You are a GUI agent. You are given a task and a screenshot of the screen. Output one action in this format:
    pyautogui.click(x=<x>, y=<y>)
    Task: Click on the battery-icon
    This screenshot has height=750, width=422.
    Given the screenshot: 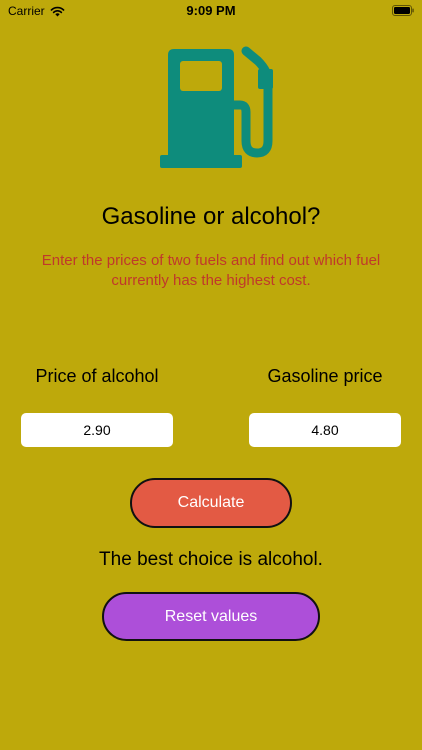 What is the action you would take?
    pyautogui.click(x=403, y=10)
    